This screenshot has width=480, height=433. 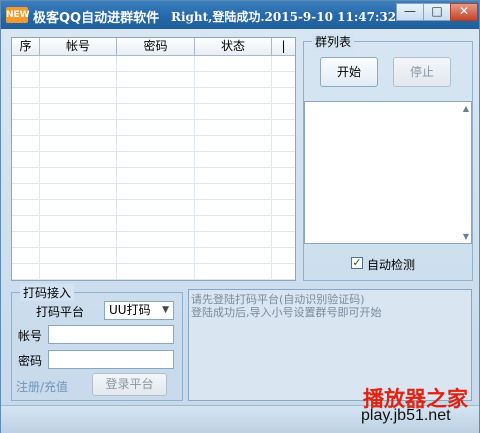 I want to click on platform-select: UU打码 ▼, so click(x=139, y=310).